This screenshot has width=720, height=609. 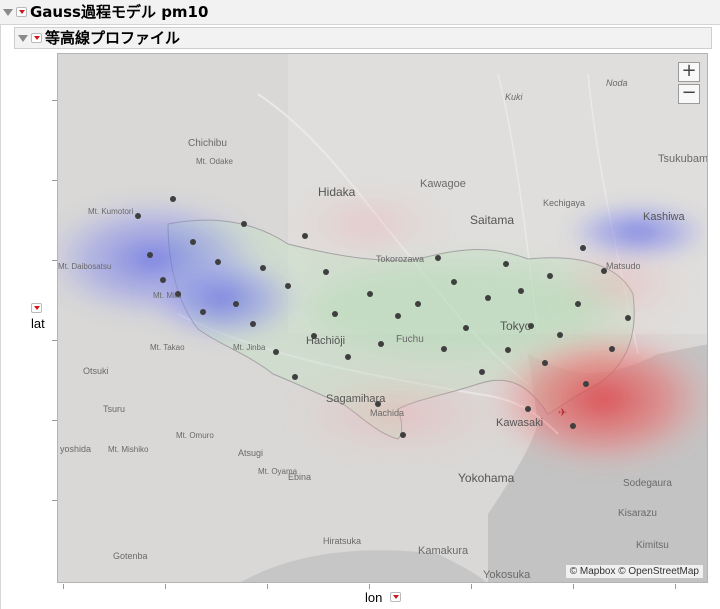 I want to click on mid-value-zone-north, so click(x=368, y=224).